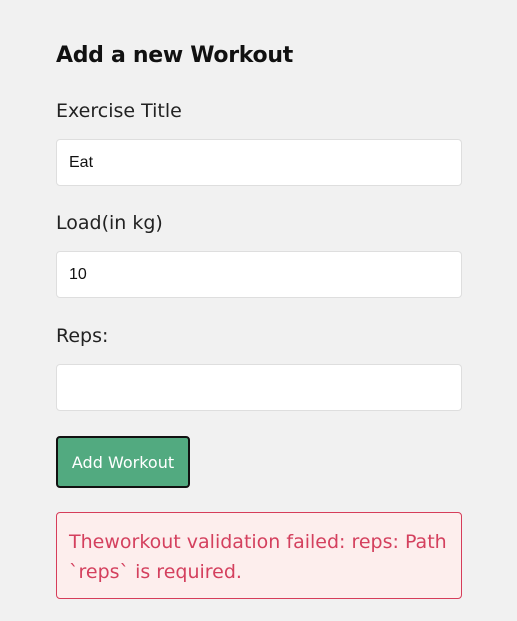 This screenshot has width=517, height=621. Describe the element at coordinates (259, 387) in the screenshot. I see `reps-input` at that location.